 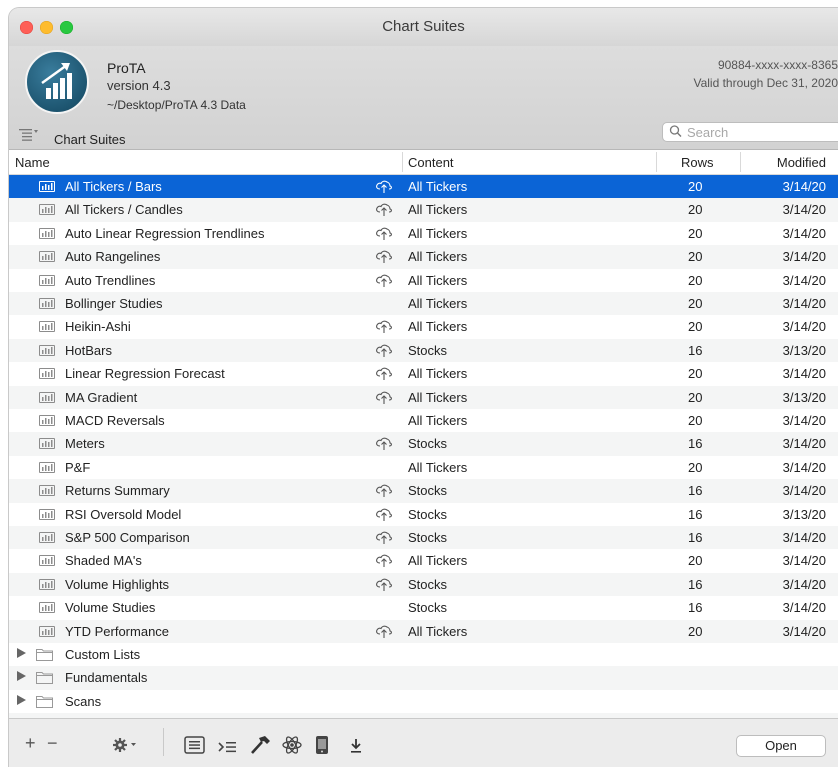 I want to click on search-field, so click(x=750, y=132).